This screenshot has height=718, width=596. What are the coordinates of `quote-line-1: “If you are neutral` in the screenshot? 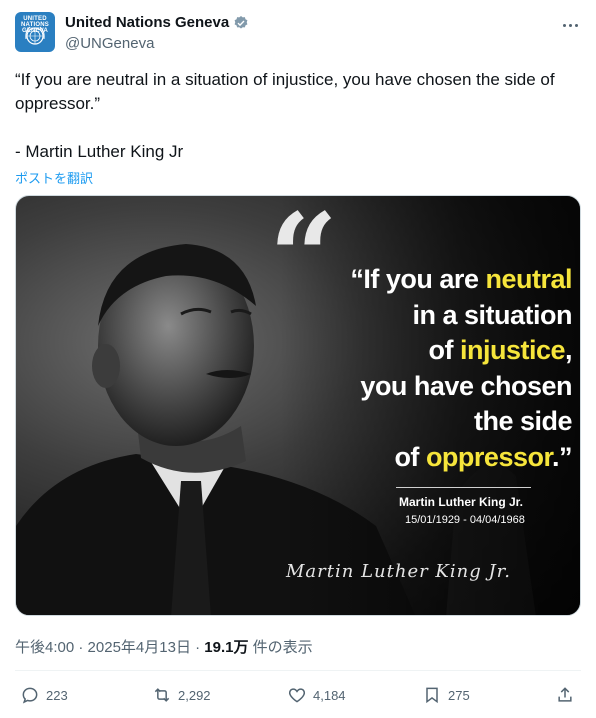 It's located at (461, 279).